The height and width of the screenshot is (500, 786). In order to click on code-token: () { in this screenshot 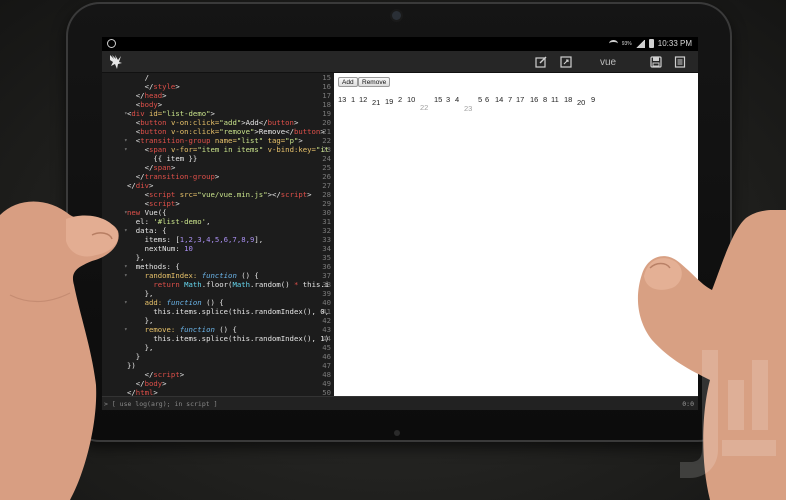, I will do `click(225, 329)`.